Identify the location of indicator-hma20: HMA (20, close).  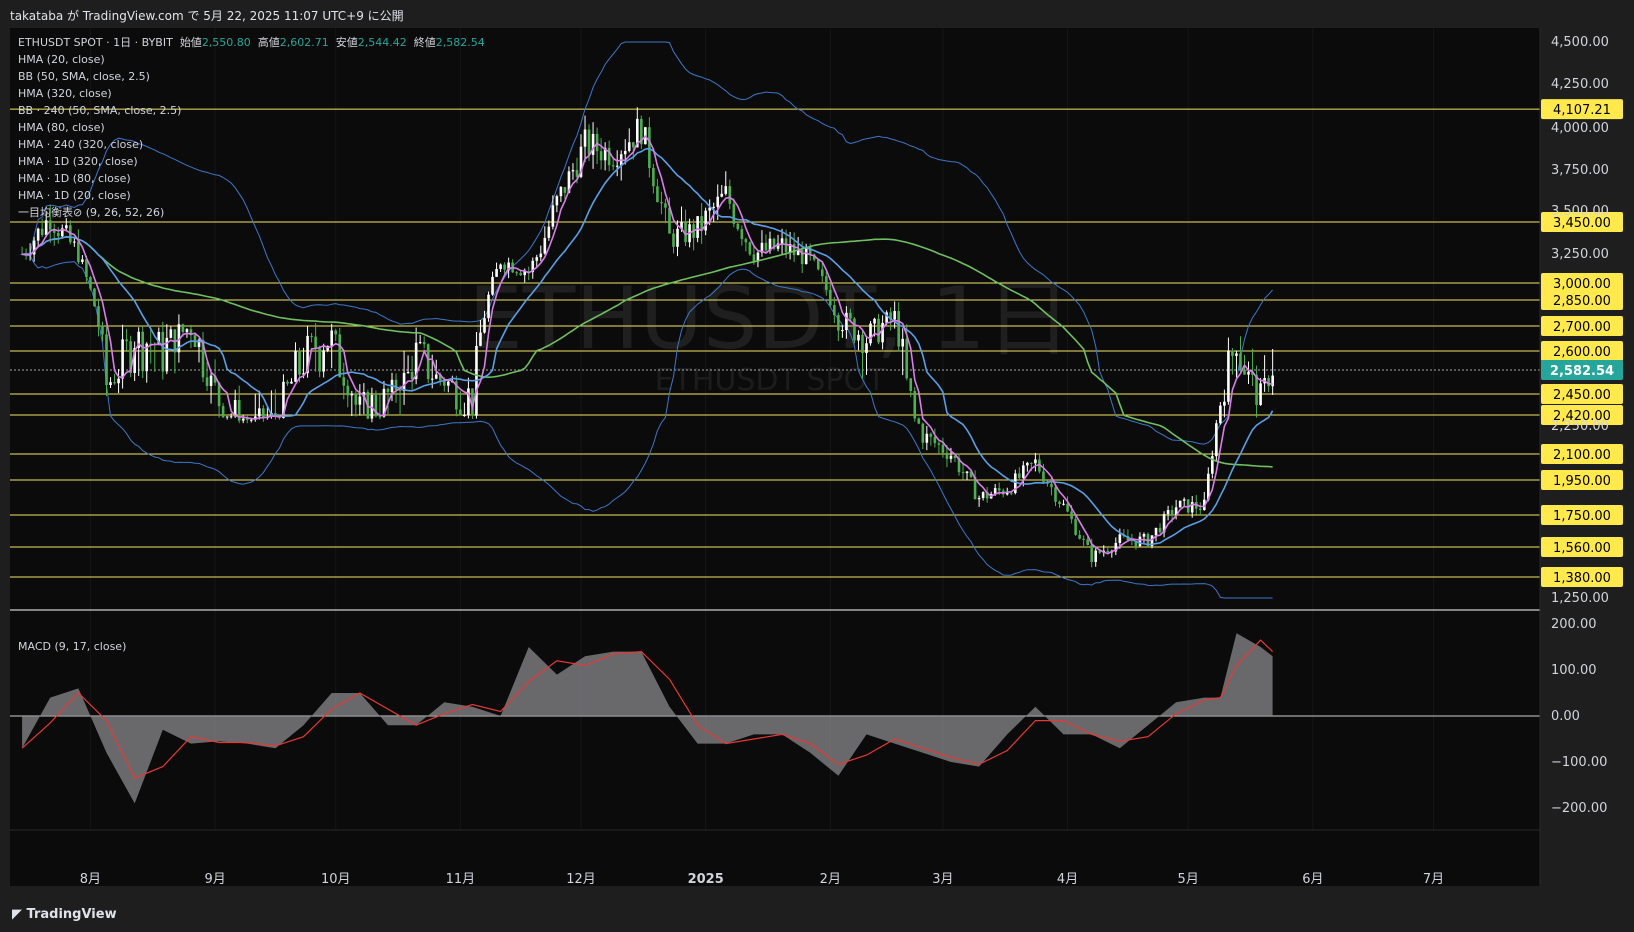
(251, 59).